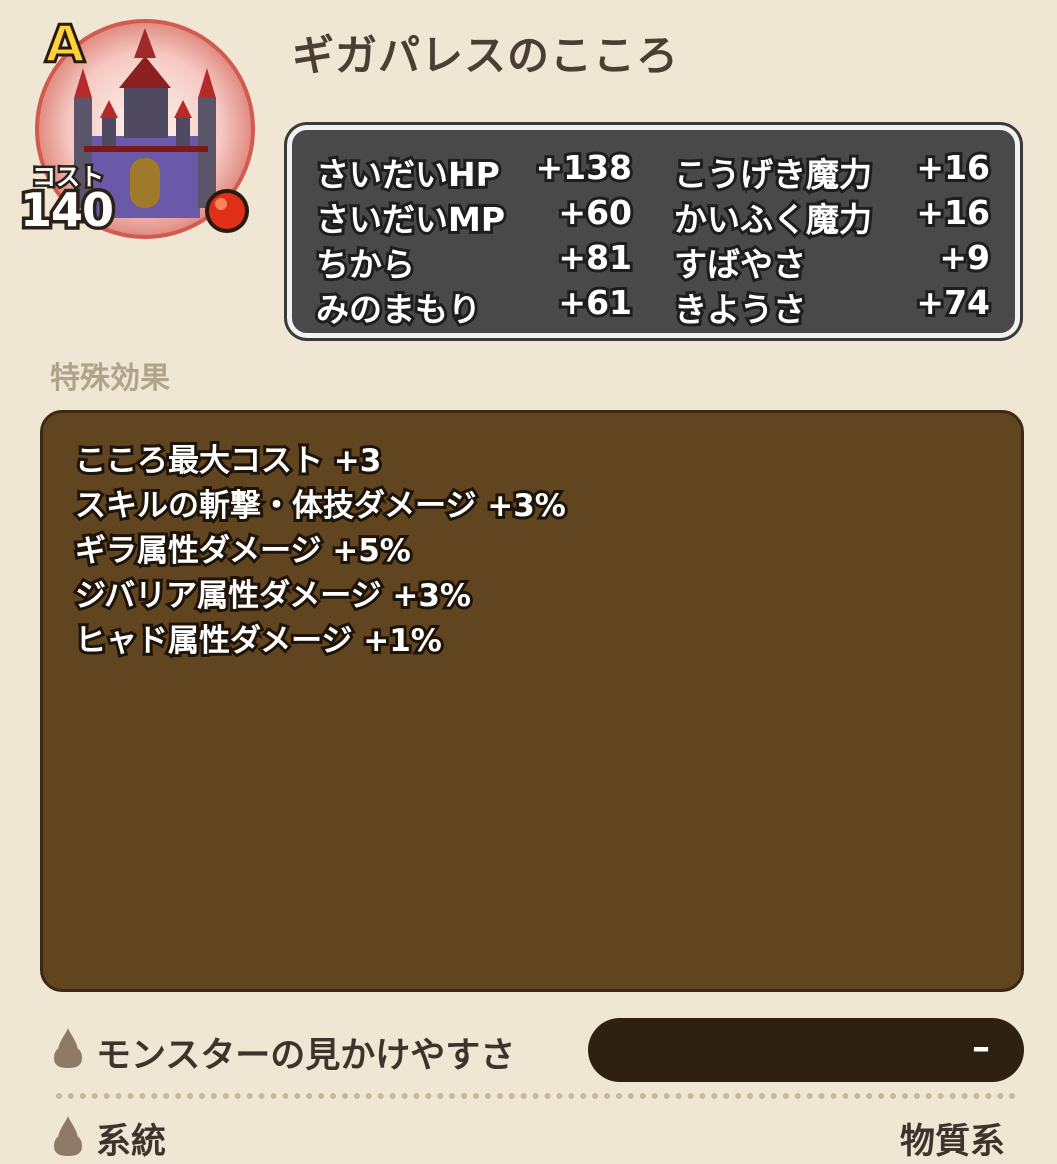 Image resolution: width=1057 pixels, height=1164 pixels. I want to click on rank-badge: A, so click(64, 45).